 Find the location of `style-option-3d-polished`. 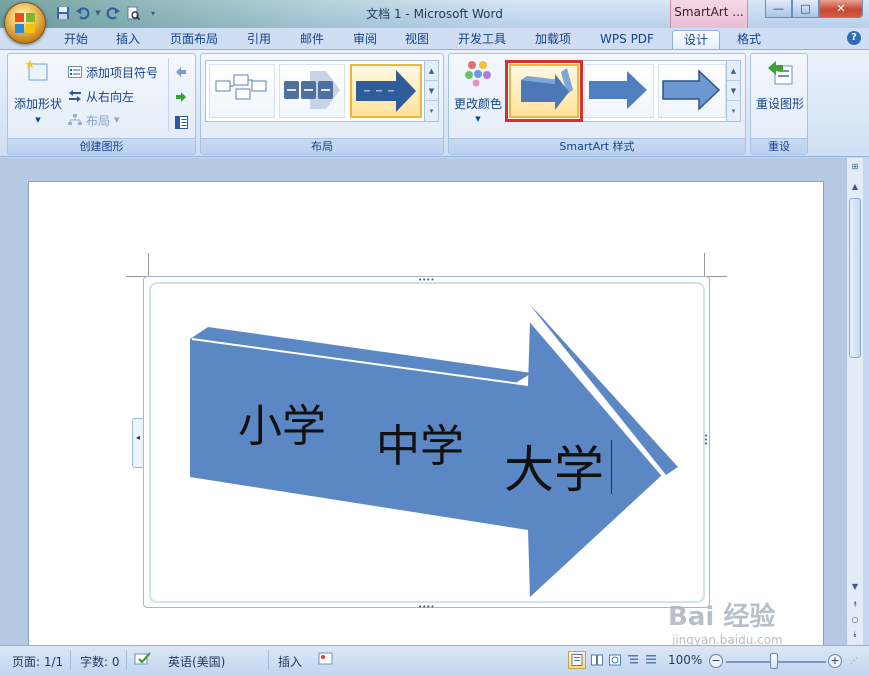

style-option-3d-polished is located at coordinates (544, 91).